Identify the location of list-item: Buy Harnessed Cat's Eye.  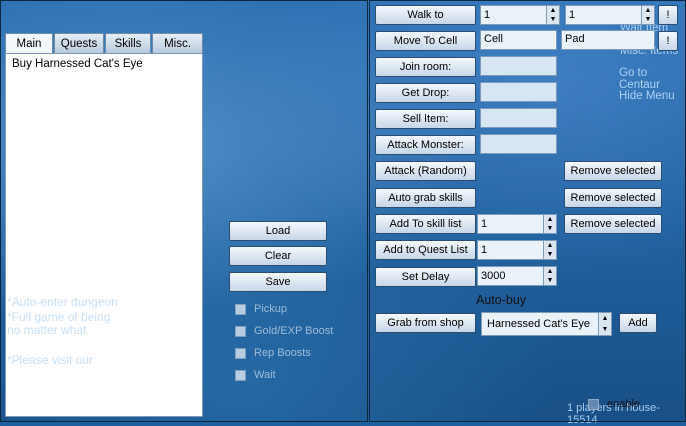
(104, 64).